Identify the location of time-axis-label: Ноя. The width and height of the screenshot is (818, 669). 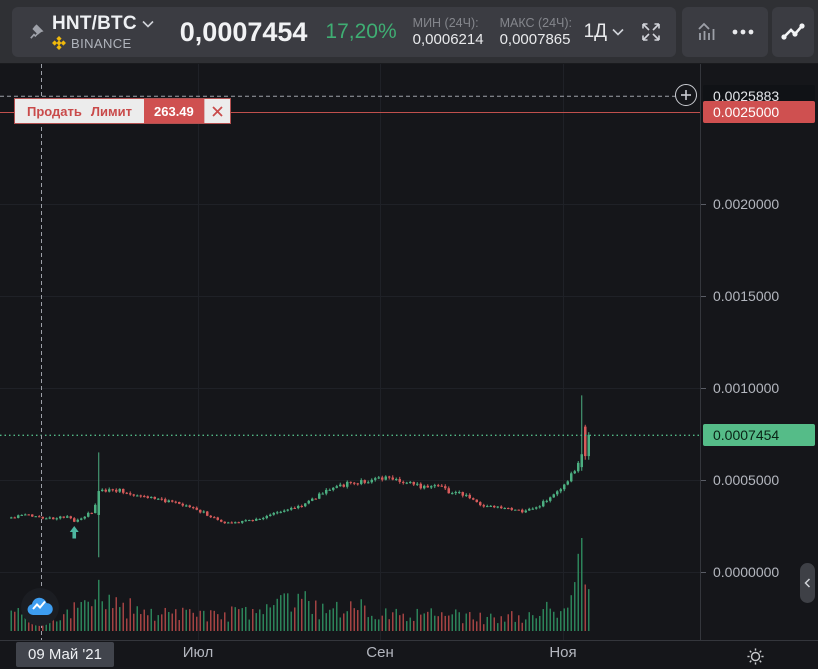
(563, 652).